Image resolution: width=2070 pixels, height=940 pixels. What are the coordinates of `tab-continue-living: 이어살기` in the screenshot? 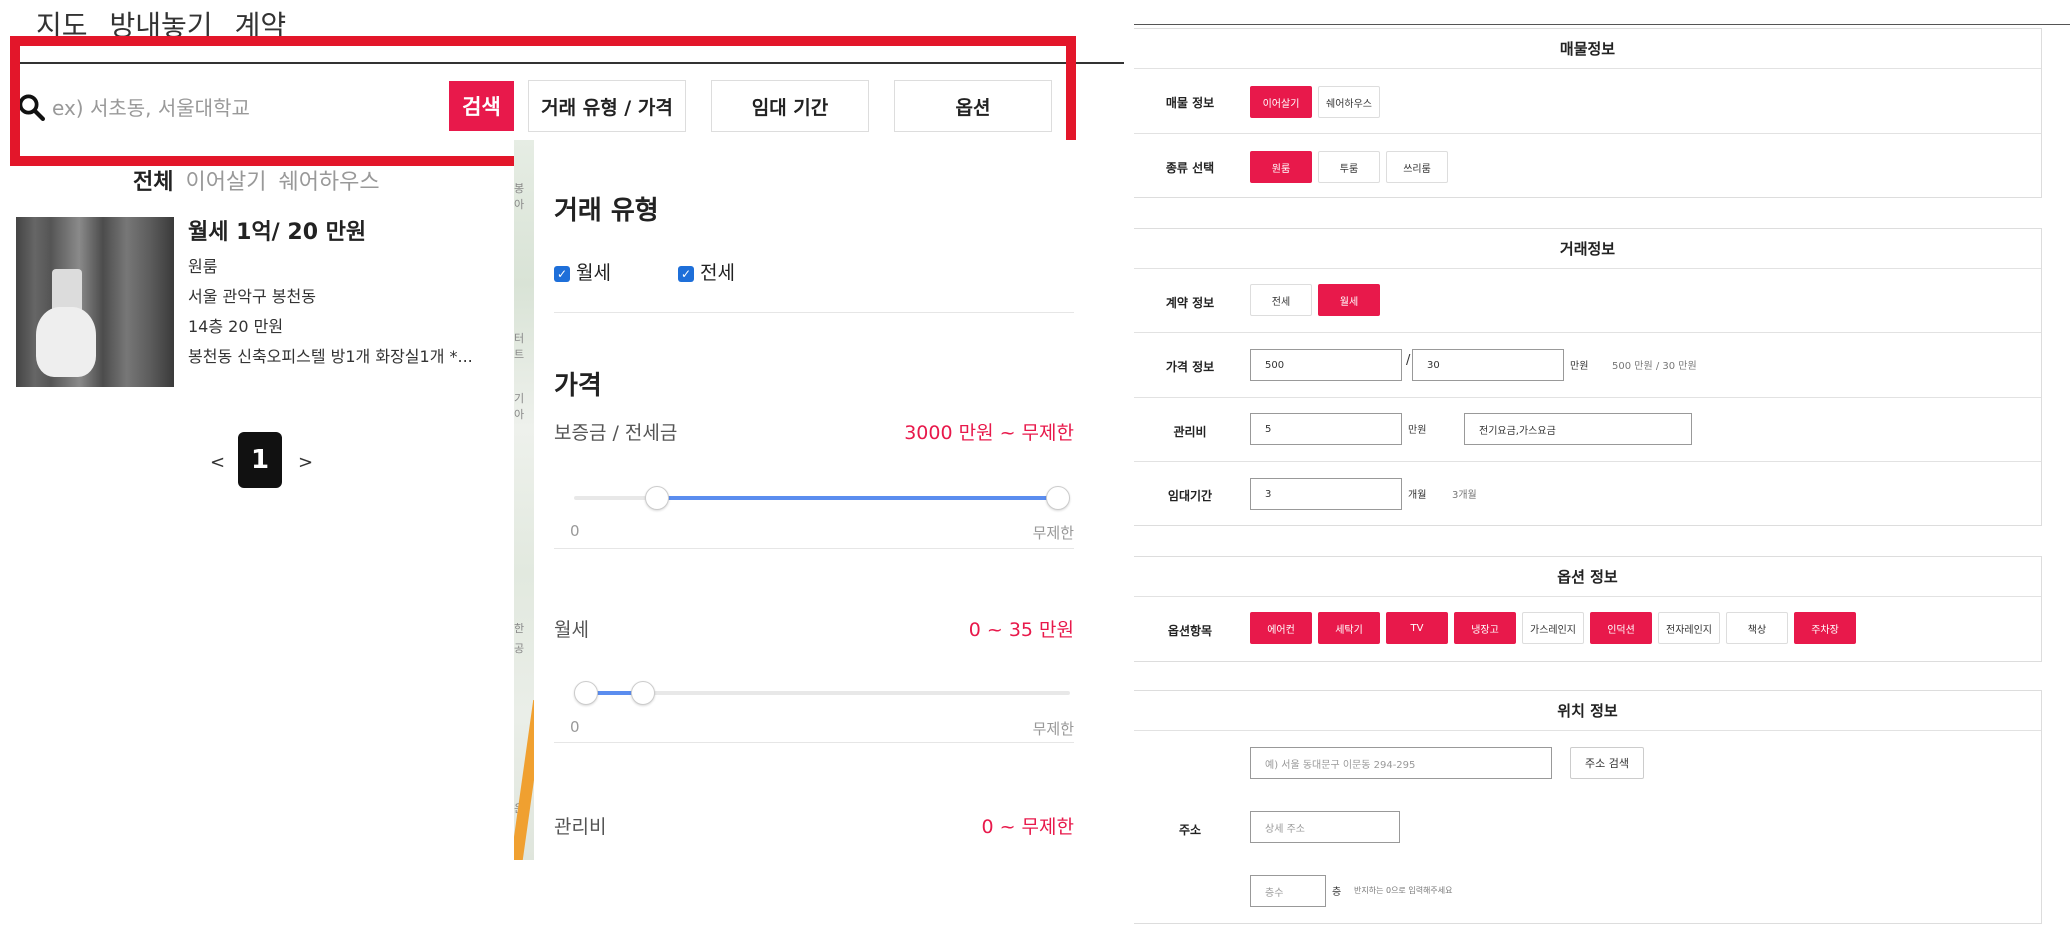 It's located at (225, 180).